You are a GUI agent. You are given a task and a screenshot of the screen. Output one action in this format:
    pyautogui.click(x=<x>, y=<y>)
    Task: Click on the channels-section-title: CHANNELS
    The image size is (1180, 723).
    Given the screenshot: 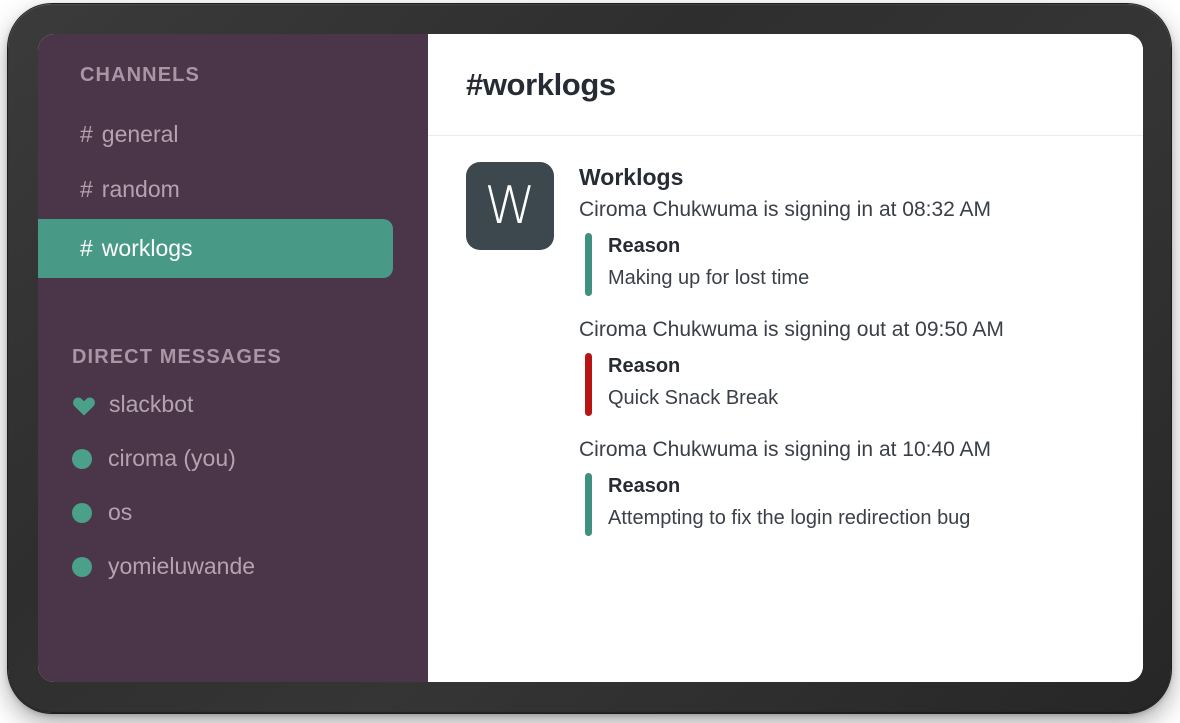 What is the action you would take?
    pyautogui.click(x=140, y=75)
    